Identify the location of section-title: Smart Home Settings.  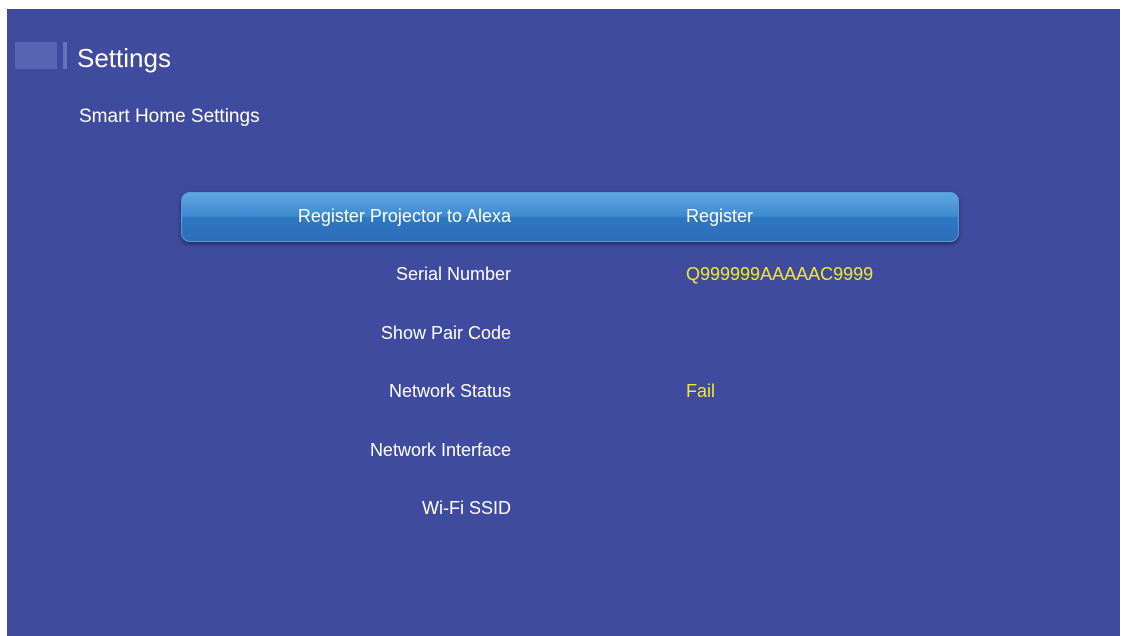
(169, 116).